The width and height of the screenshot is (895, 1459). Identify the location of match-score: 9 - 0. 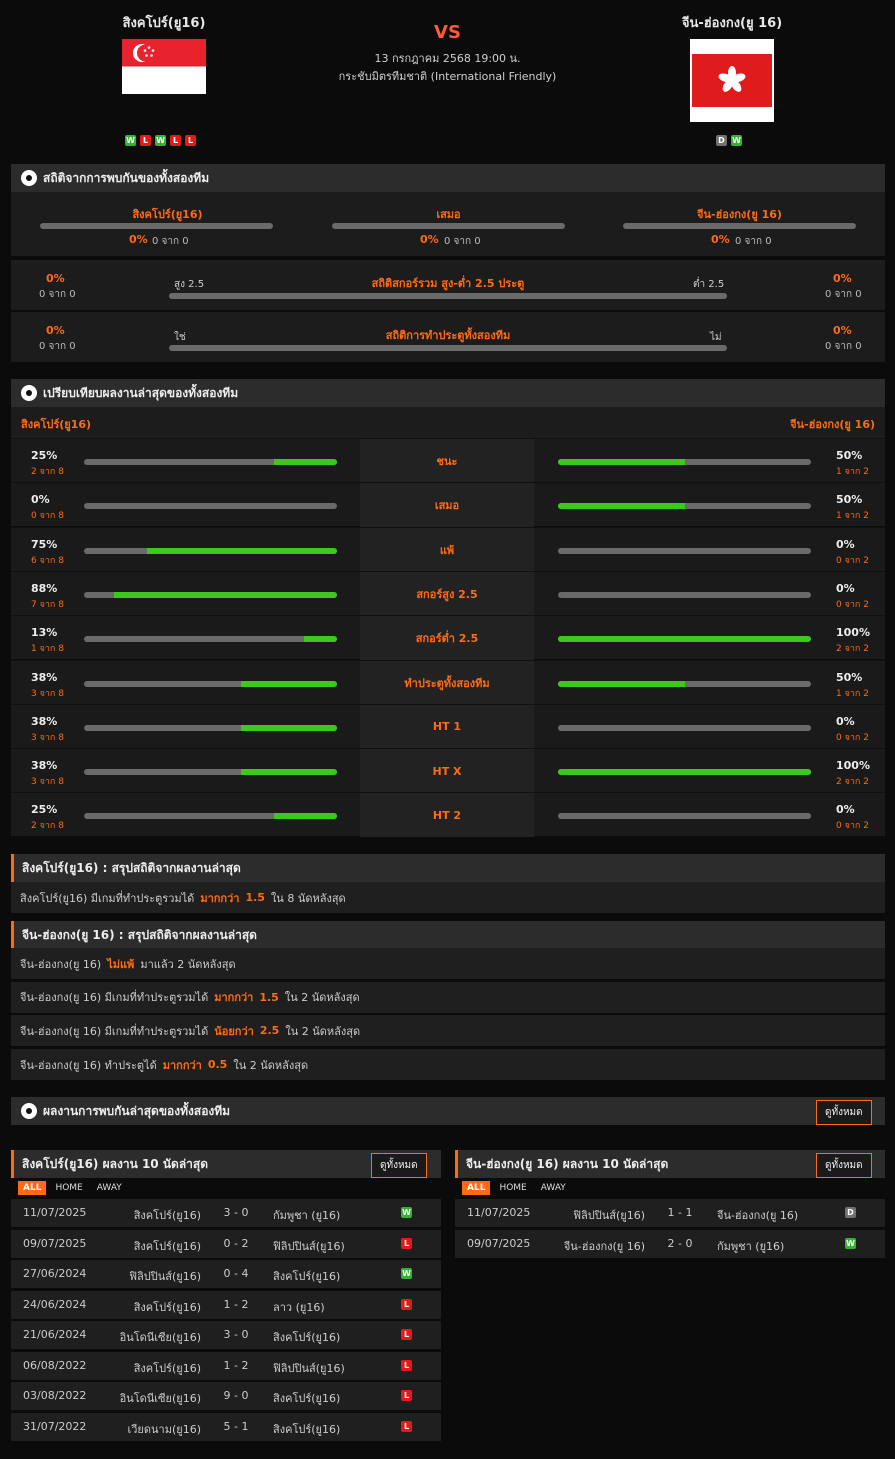
(236, 1395).